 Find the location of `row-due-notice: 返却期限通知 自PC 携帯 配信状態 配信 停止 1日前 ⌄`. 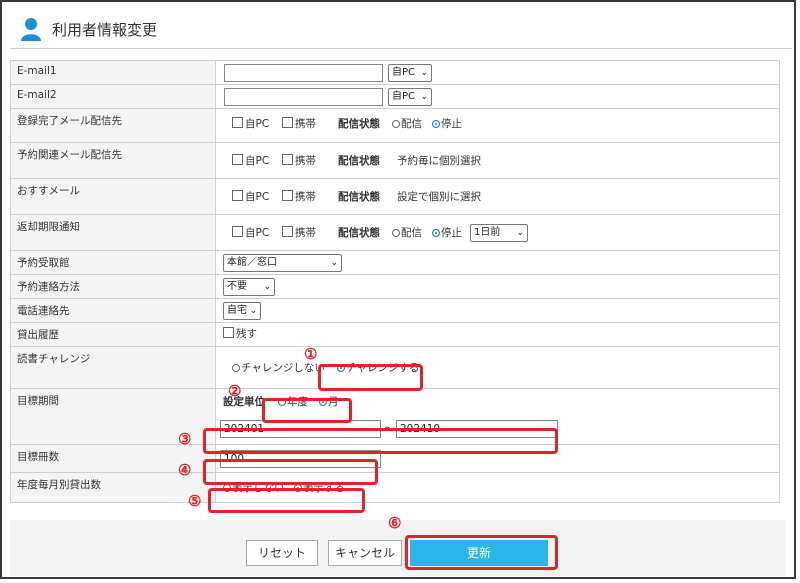

row-due-notice: 返却期限通知 自PC 携帯 配信状態 配信 停止 1日前 ⌄ is located at coordinates (395, 232).